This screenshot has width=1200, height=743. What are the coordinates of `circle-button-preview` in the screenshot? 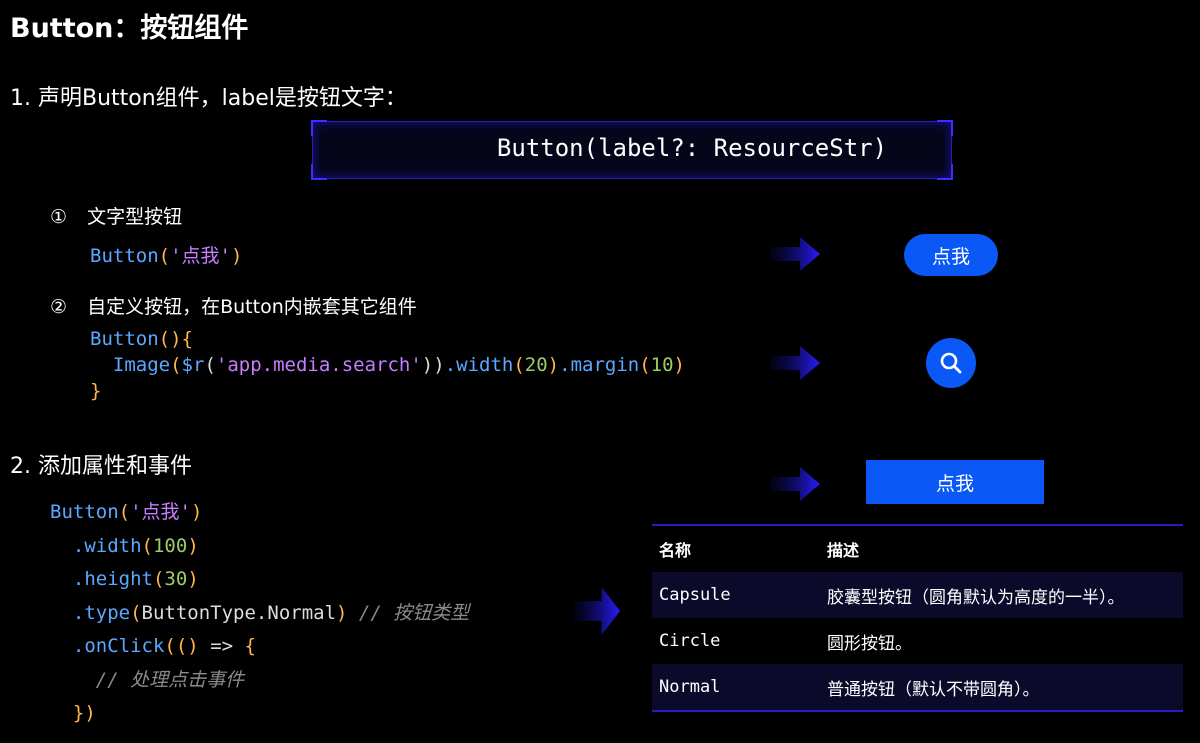 It's located at (951, 363).